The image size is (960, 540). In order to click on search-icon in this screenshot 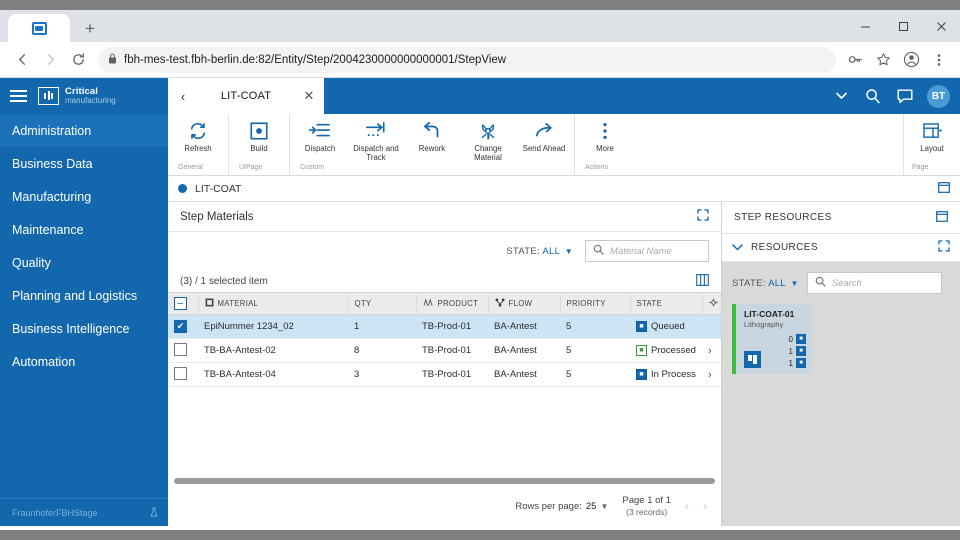, I will do `click(873, 96)`.